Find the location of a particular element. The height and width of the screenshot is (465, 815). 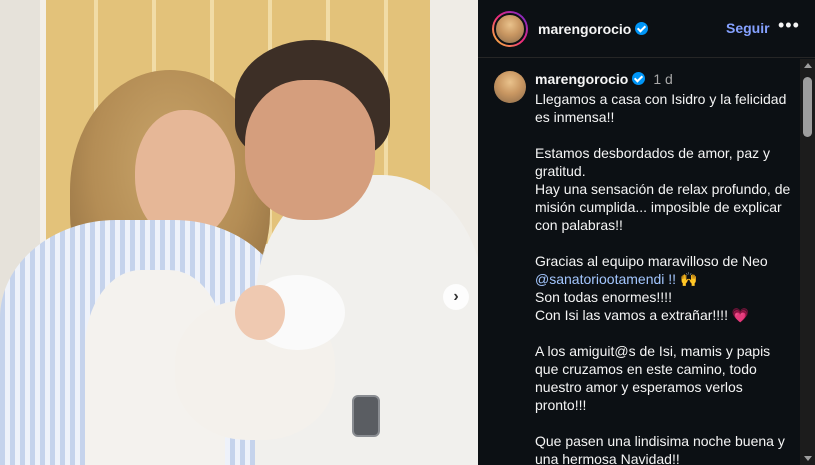

follow-button: Seguir is located at coordinates (748, 28).